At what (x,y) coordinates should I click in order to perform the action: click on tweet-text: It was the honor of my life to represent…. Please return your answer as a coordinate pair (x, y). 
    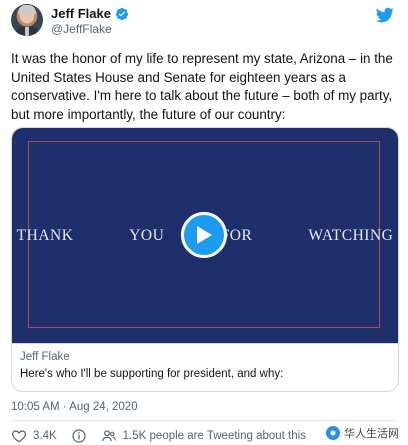
    Looking at the image, I should click on (202, 86).